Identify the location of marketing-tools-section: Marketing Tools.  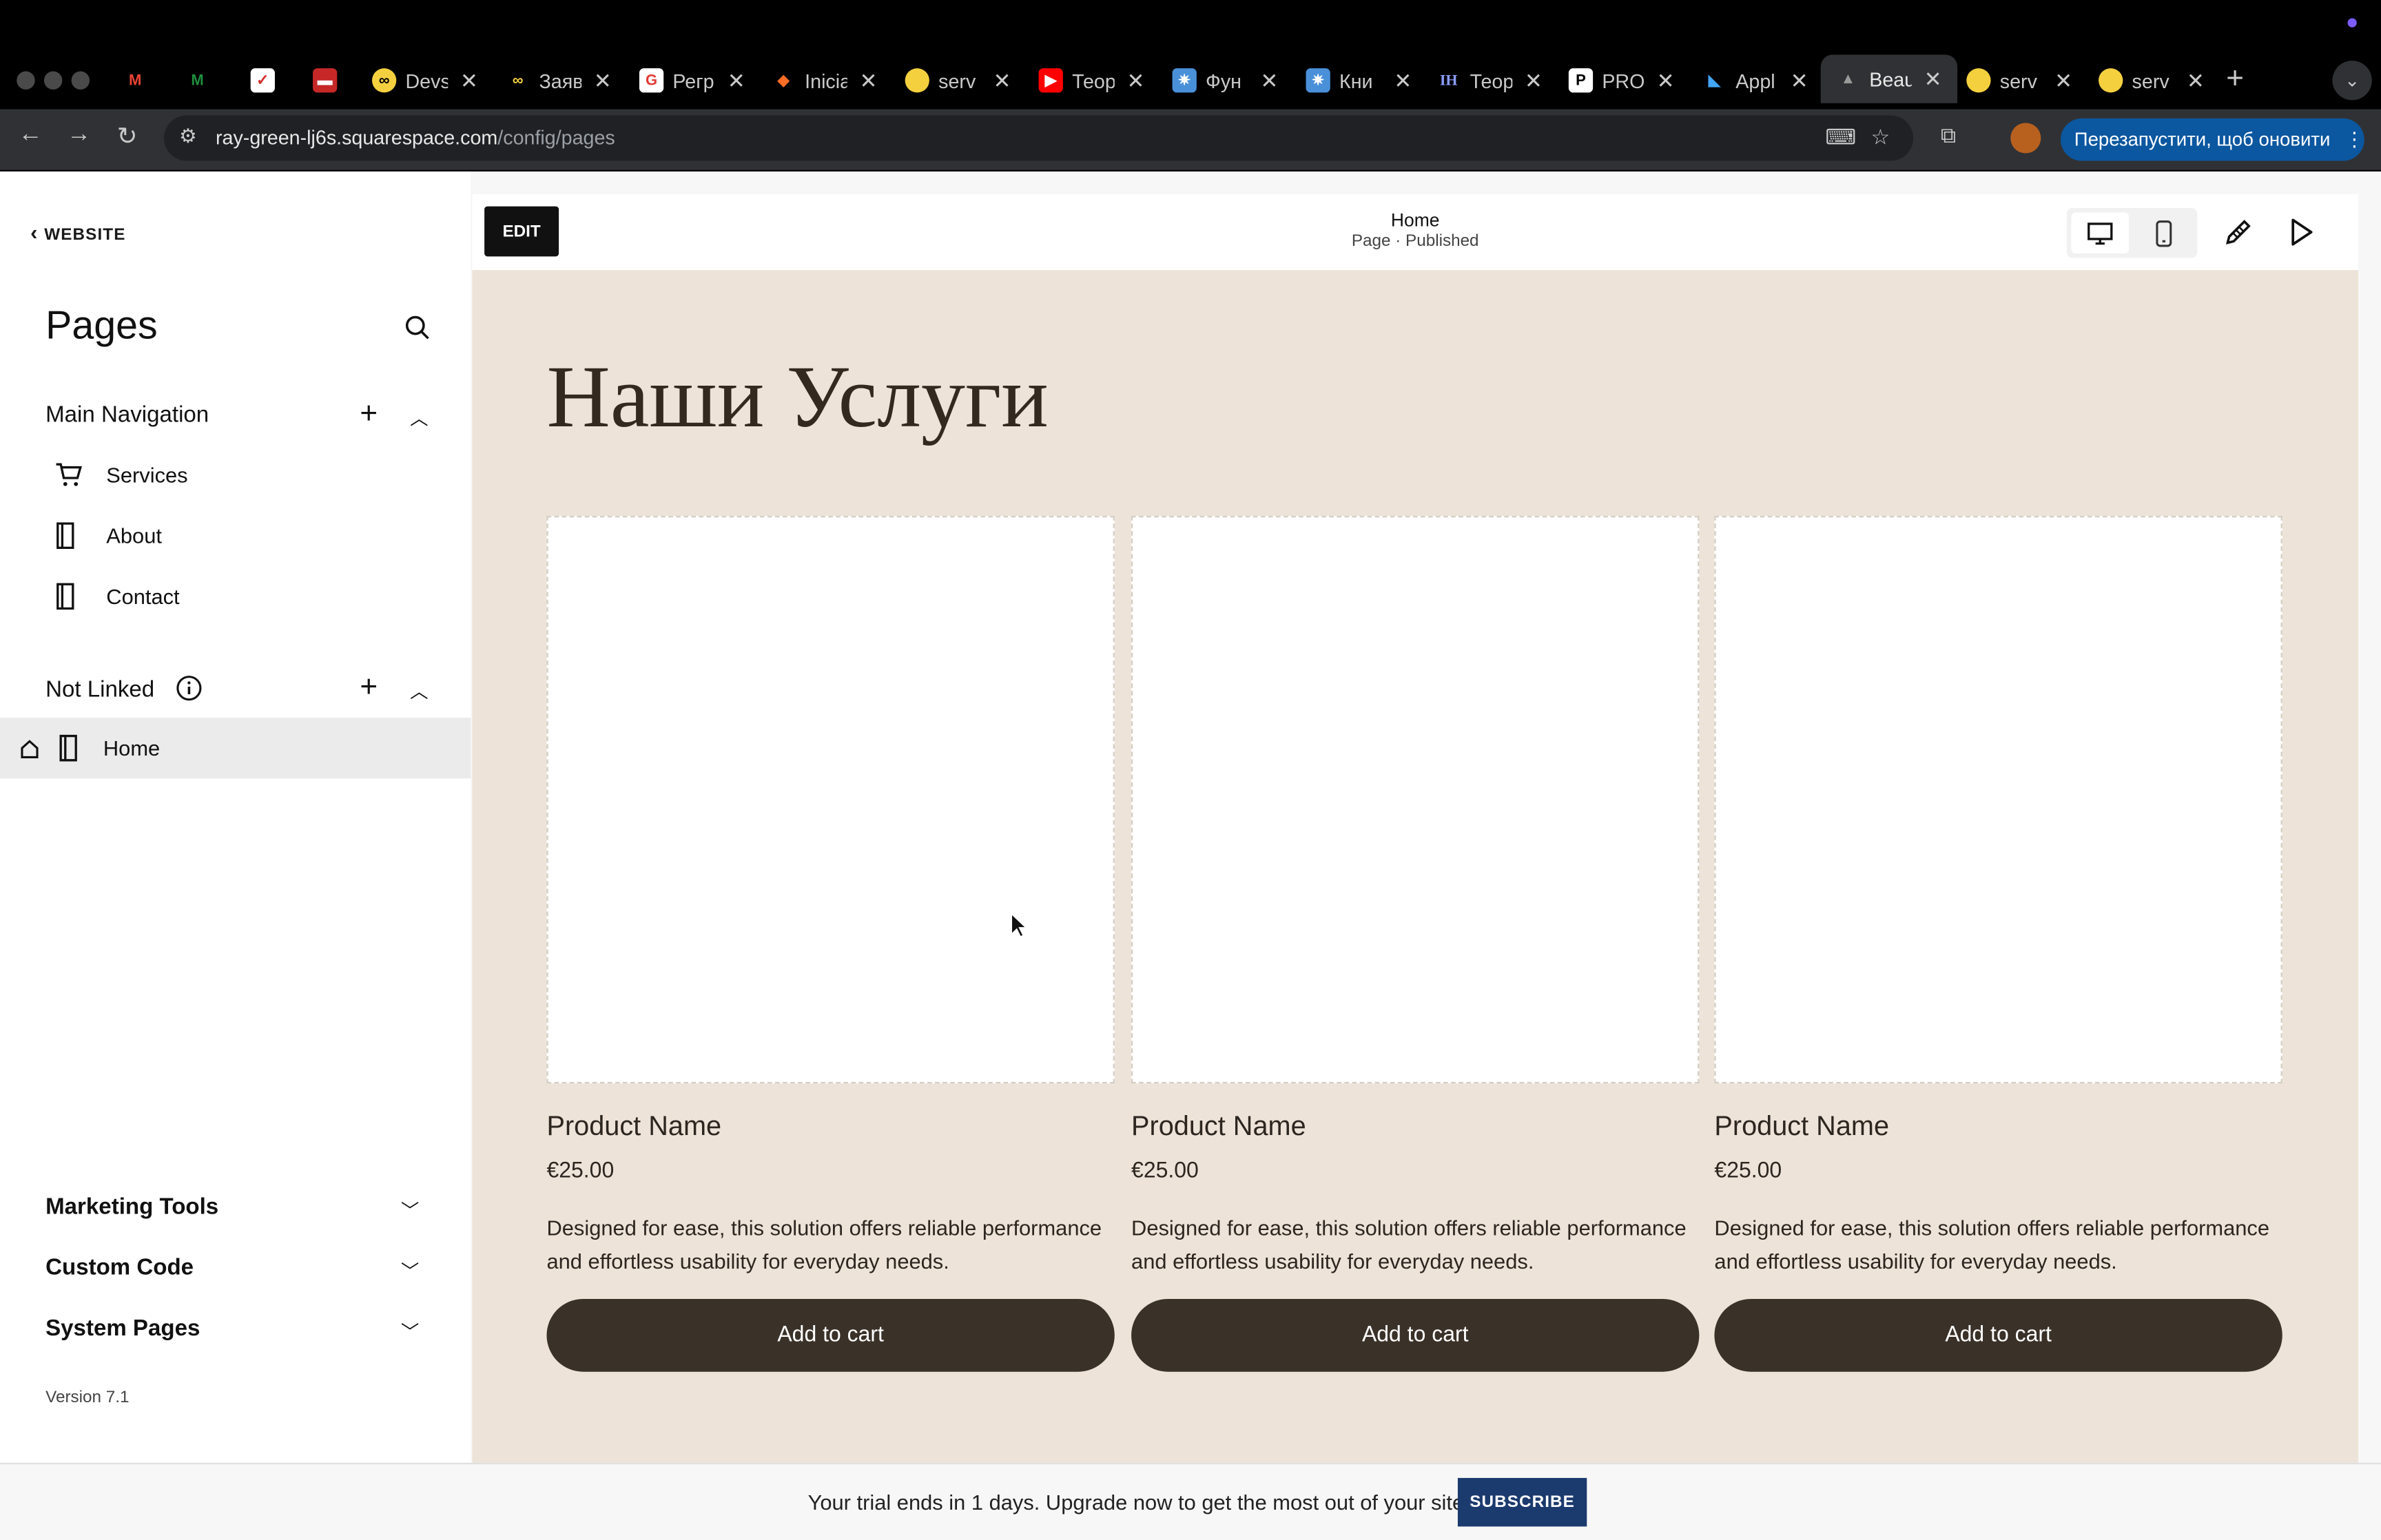
(132, 1207).